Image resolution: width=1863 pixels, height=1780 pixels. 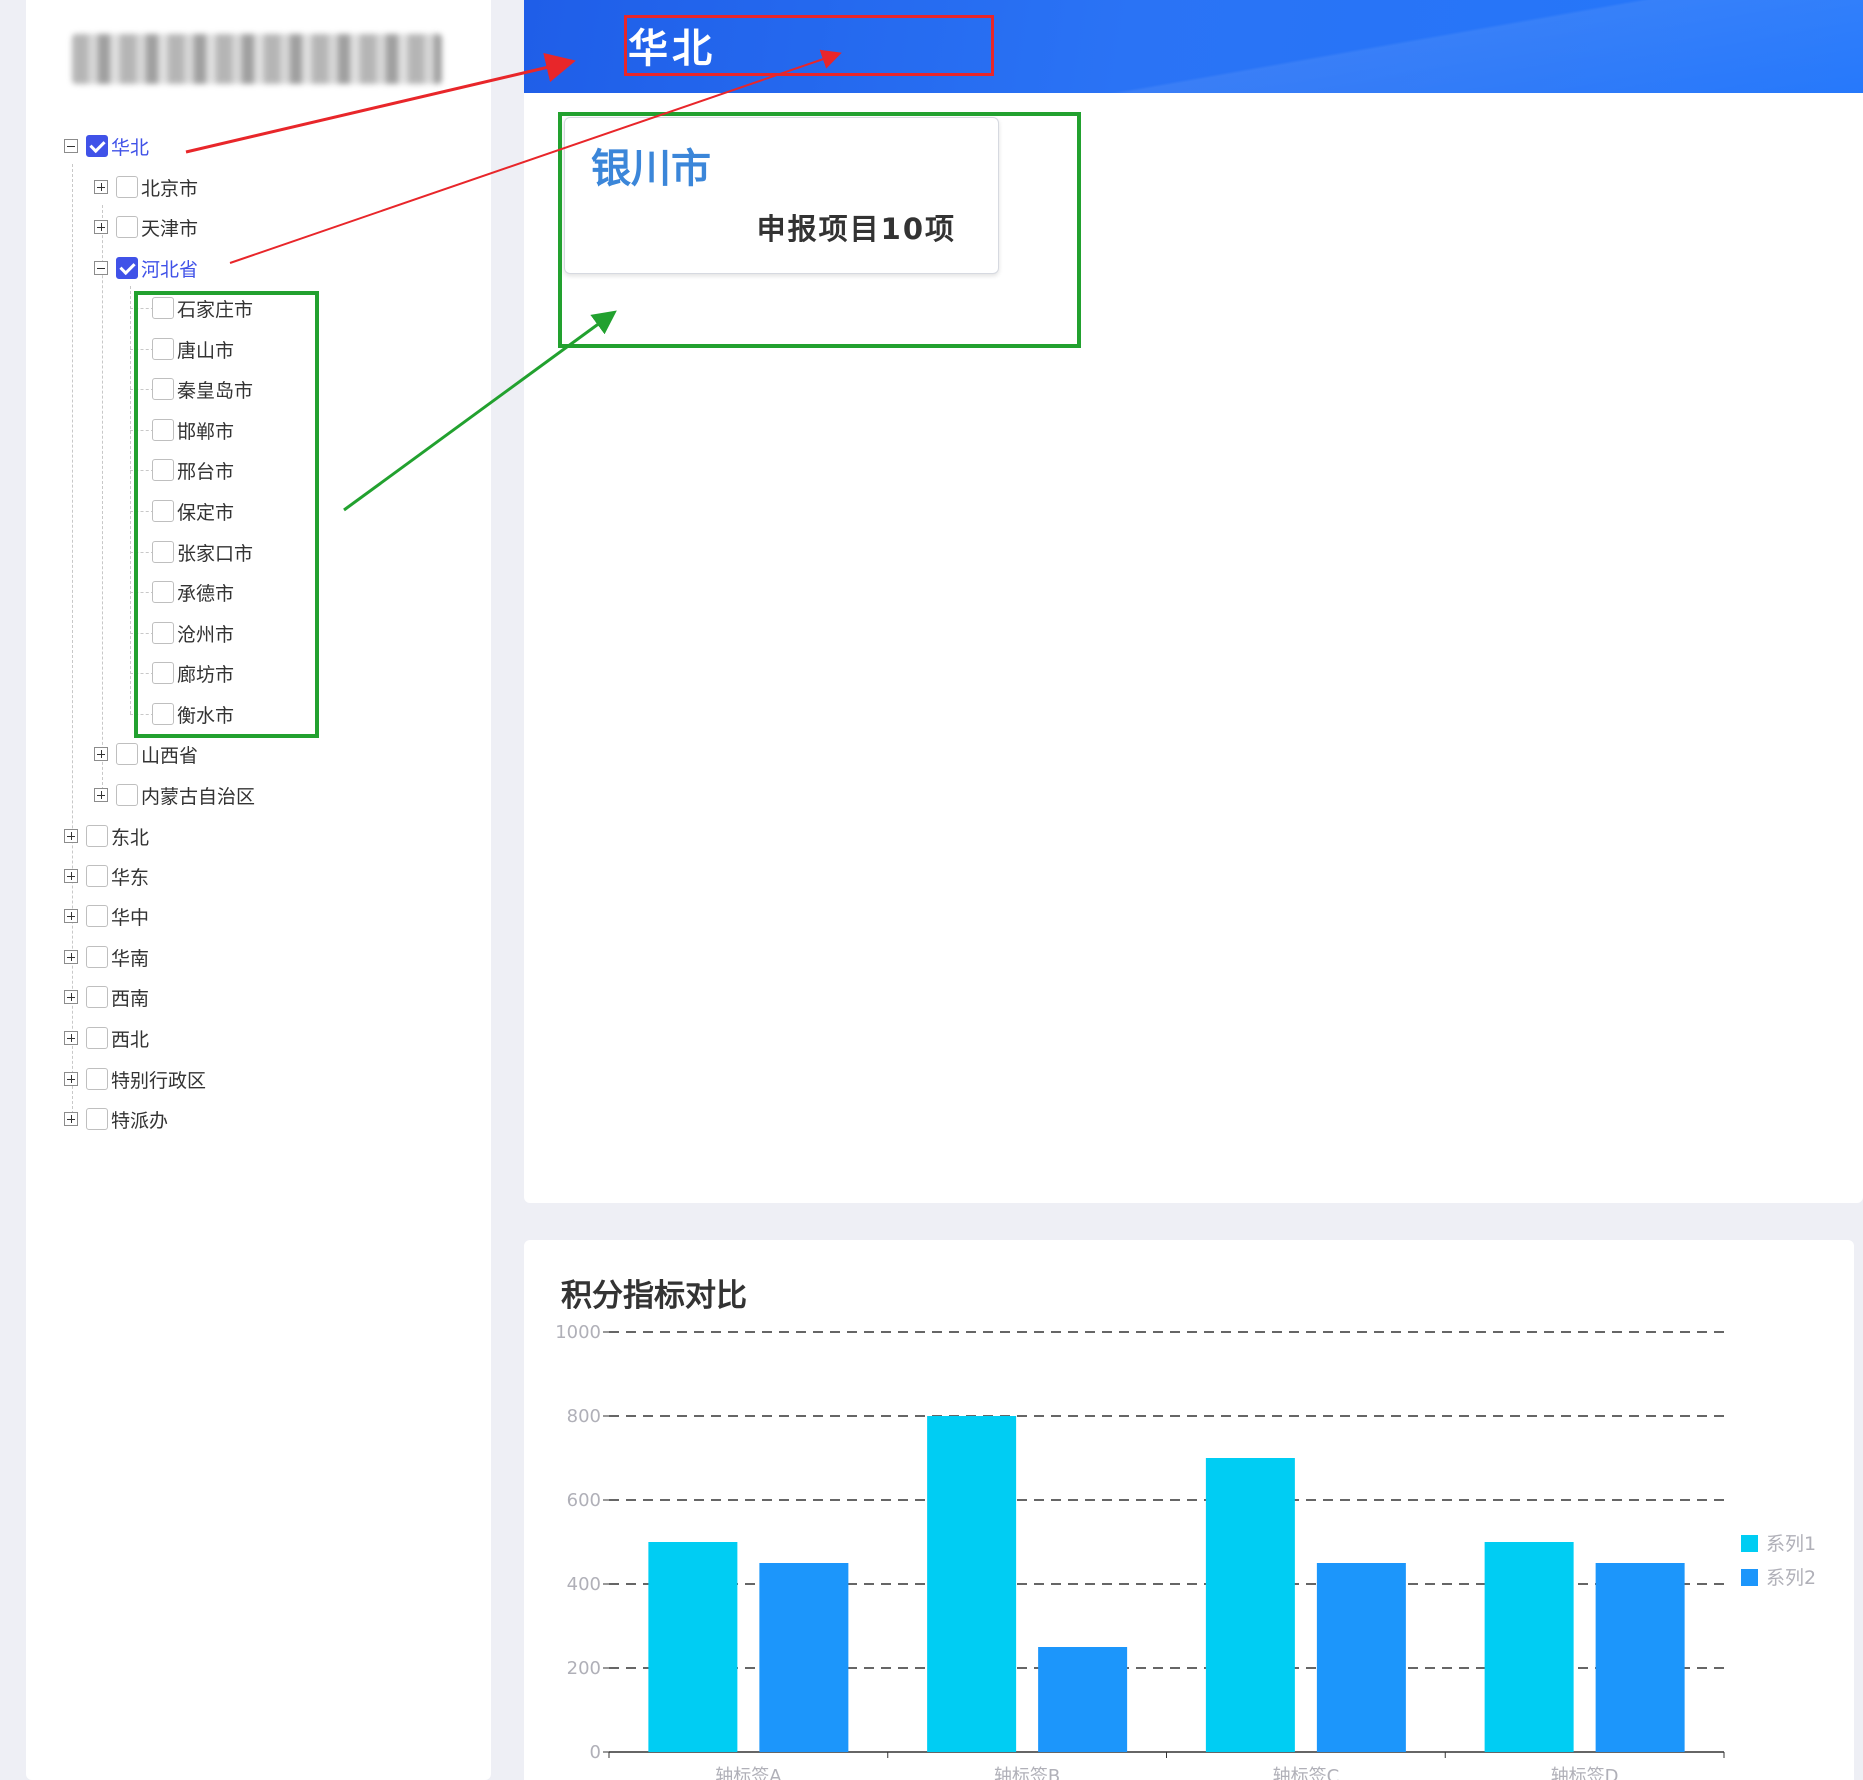 I want to click on y-tick-label: 400, so click(x=584, y=1584).